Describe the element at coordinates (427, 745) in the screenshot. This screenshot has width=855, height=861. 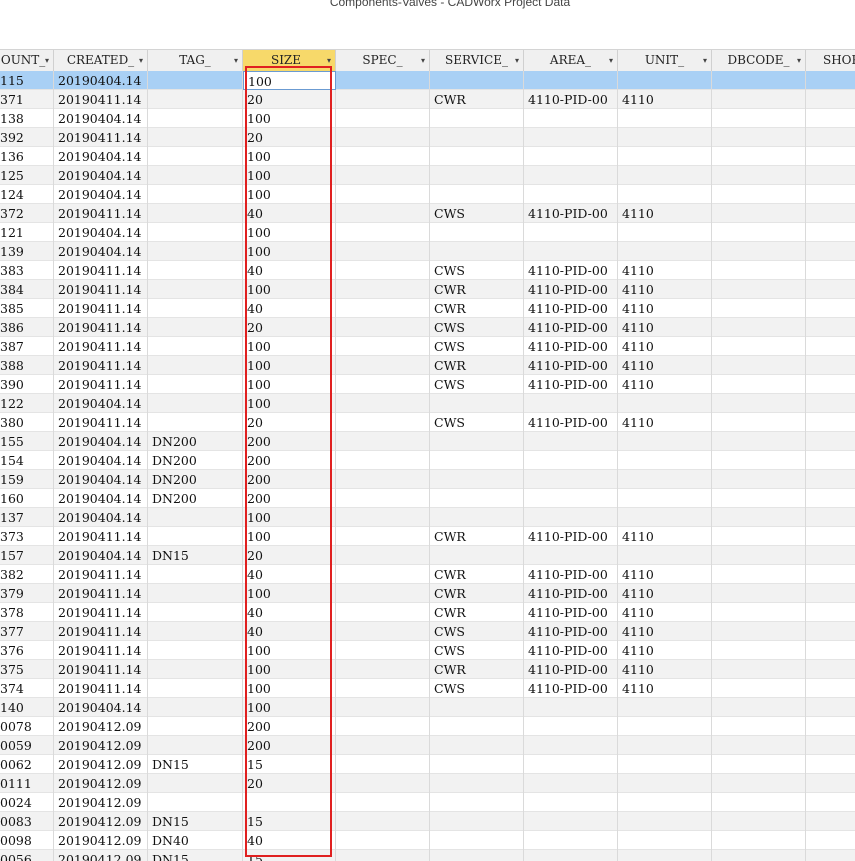
I see `table-row: 0059 20190412.09 200` at that location.